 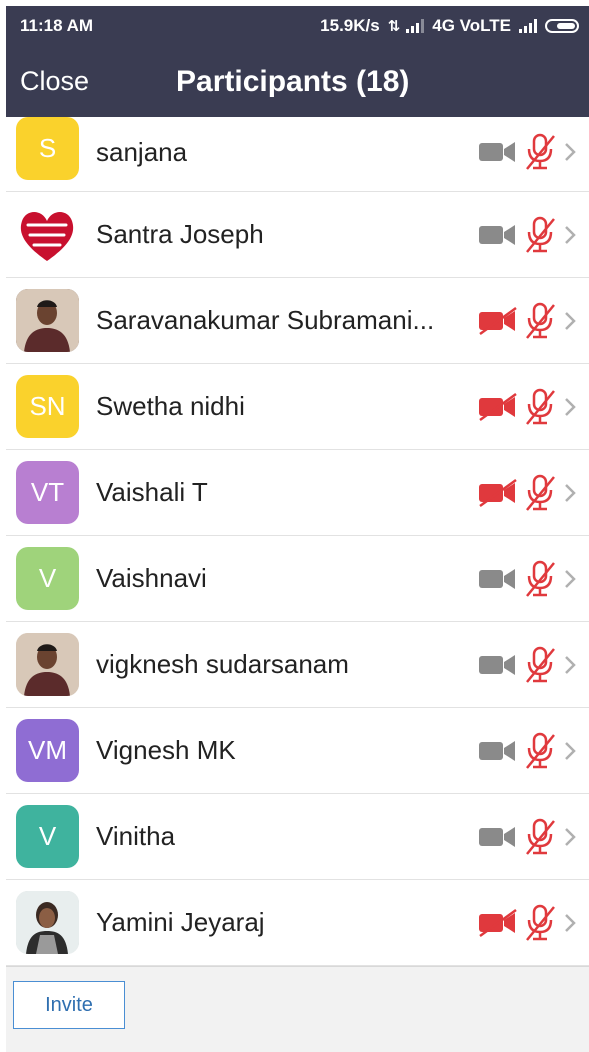 What do you see at coordinates (180, 922) in the screenshot?
I see `participant-name: Yamini Jeyaraj` at bounding box center [180, 922].